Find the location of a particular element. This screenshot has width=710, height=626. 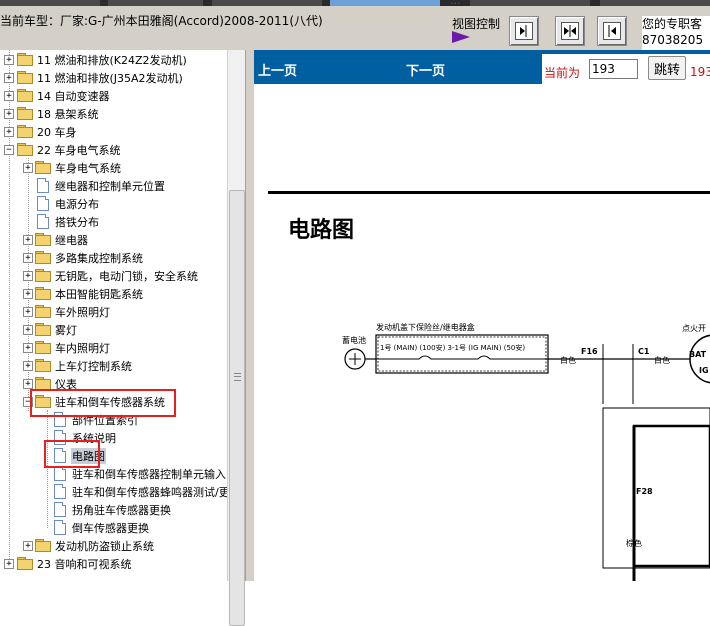

tree-item: + 车内照明灯 is located at coordinates (113, 348).